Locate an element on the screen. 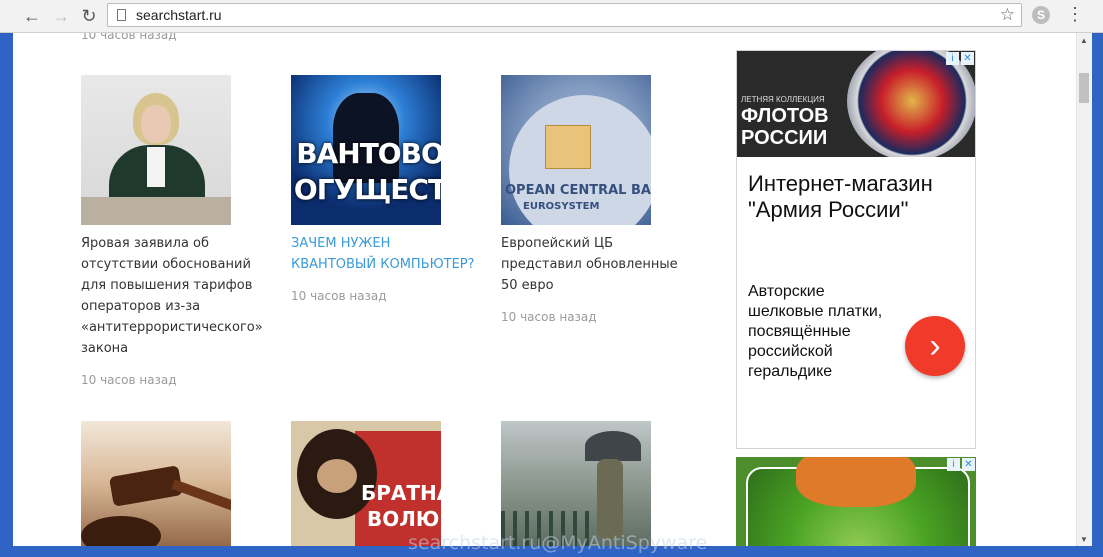 The height and width of the screenshot is (557, 1103). ad-banner-title: ФЛОТОВ РОССИИ is located at coordinates (785, 127).